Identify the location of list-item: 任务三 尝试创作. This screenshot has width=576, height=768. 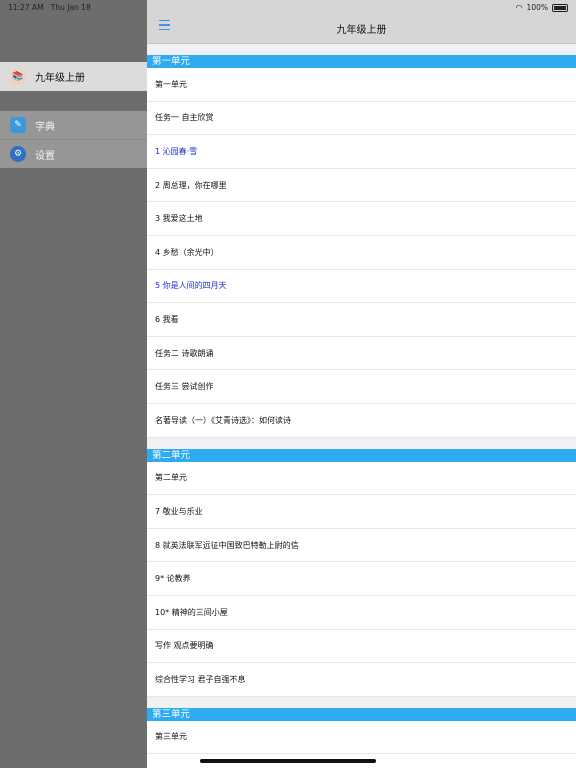
(361, 387).